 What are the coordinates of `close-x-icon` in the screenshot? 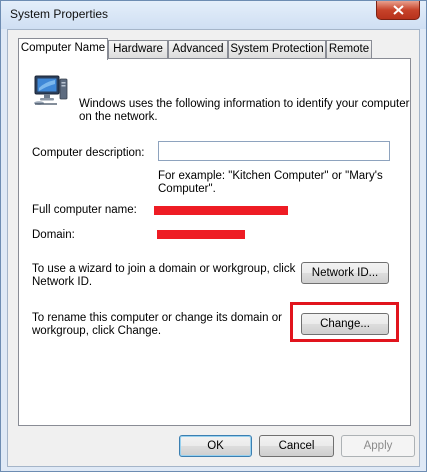 It's located at (398, 10).